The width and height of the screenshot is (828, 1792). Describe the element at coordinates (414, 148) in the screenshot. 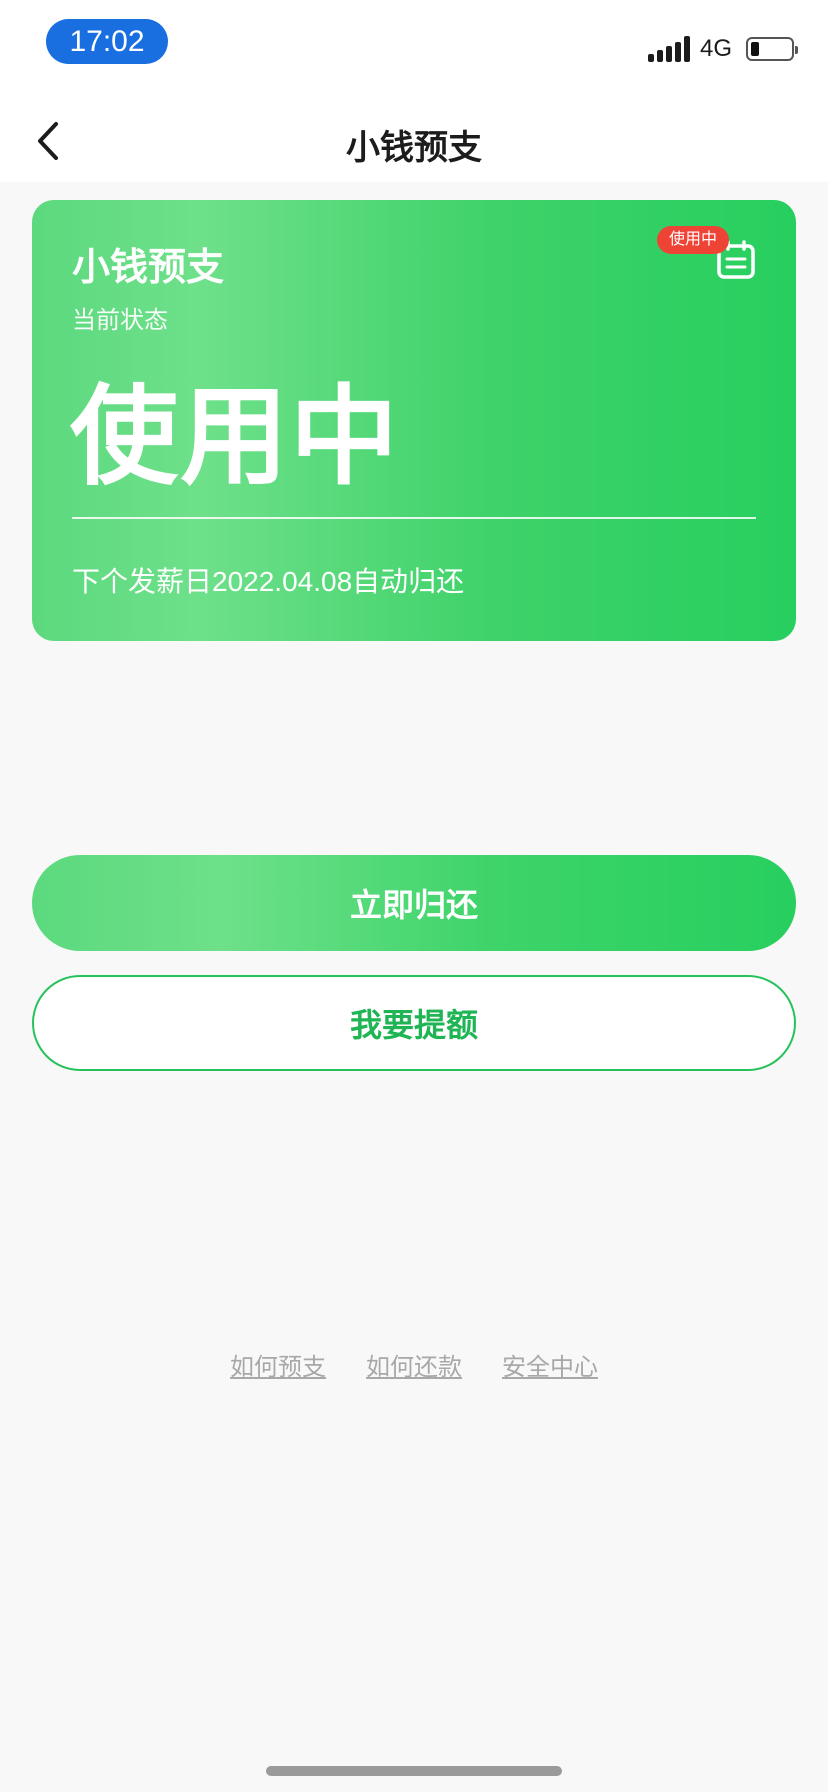

I see `page-title: 小钱预支` at that location.